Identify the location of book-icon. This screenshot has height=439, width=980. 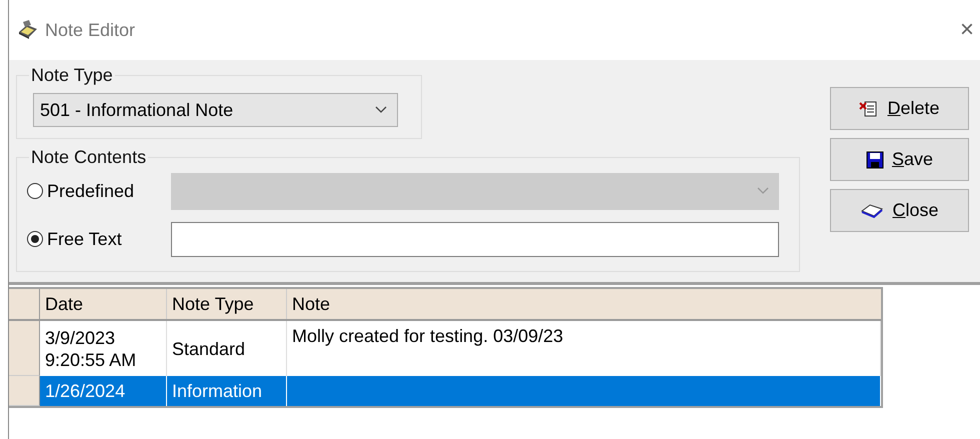
(872, 210).